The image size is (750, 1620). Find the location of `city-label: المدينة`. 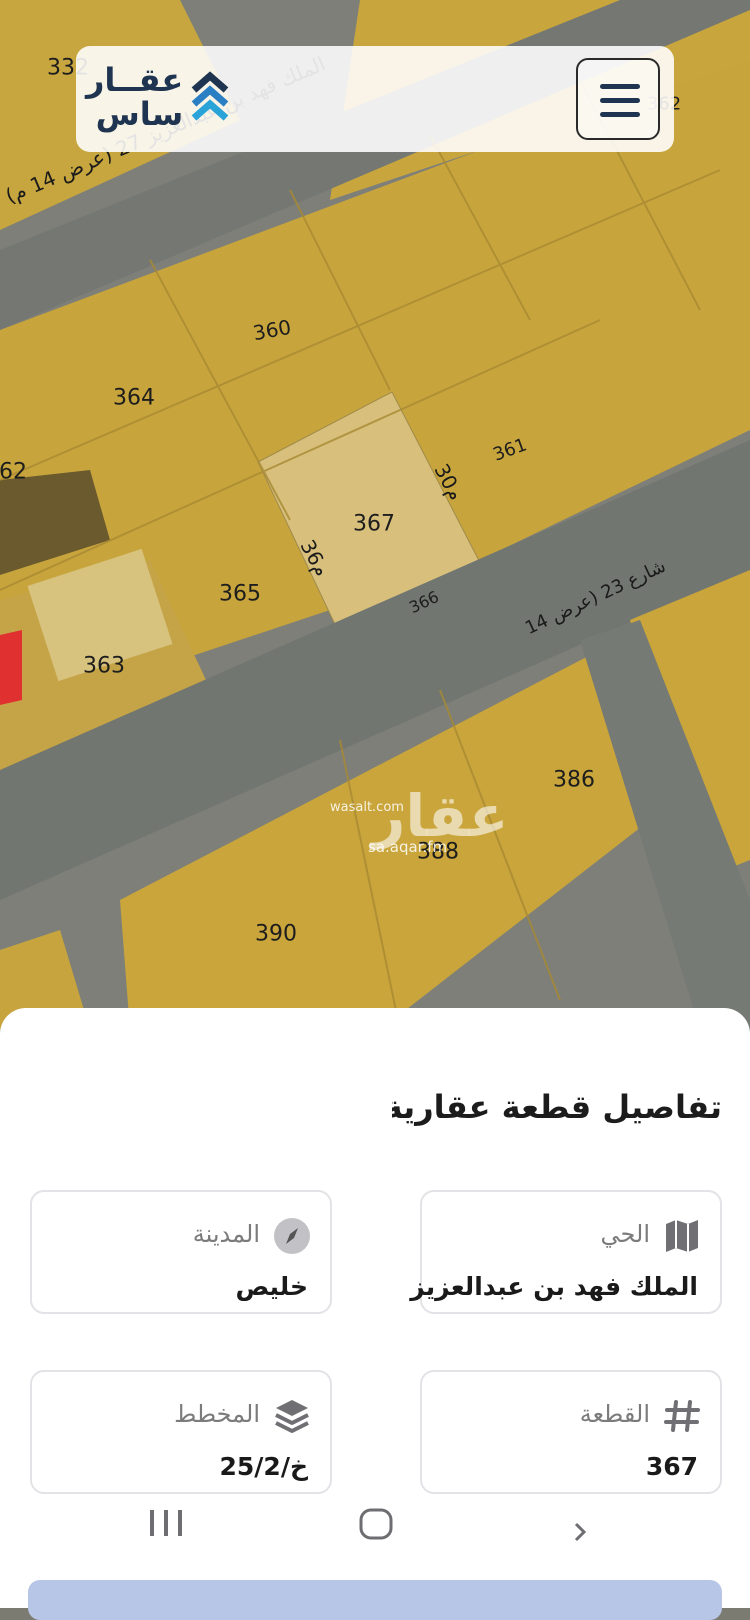

city-label: المدينة is located at coordinates (226, 1234).